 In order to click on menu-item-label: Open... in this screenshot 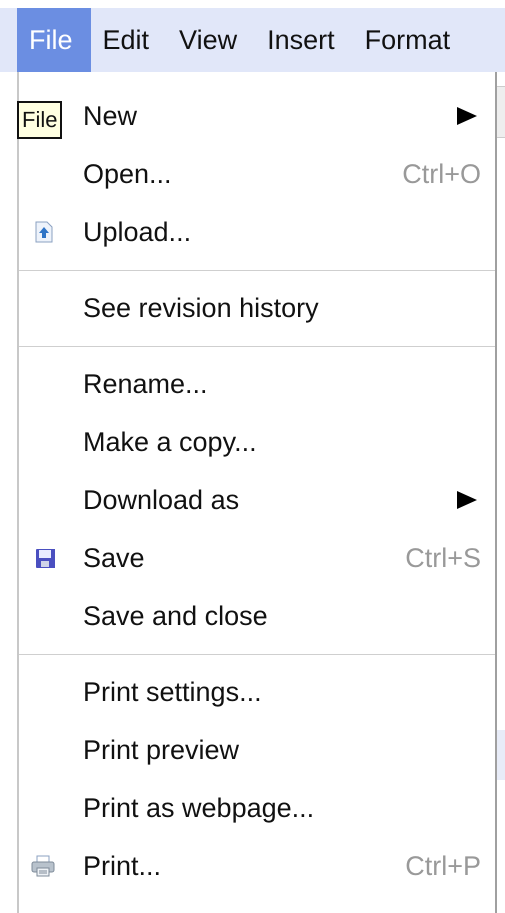, I will do `click(127, 174)`.